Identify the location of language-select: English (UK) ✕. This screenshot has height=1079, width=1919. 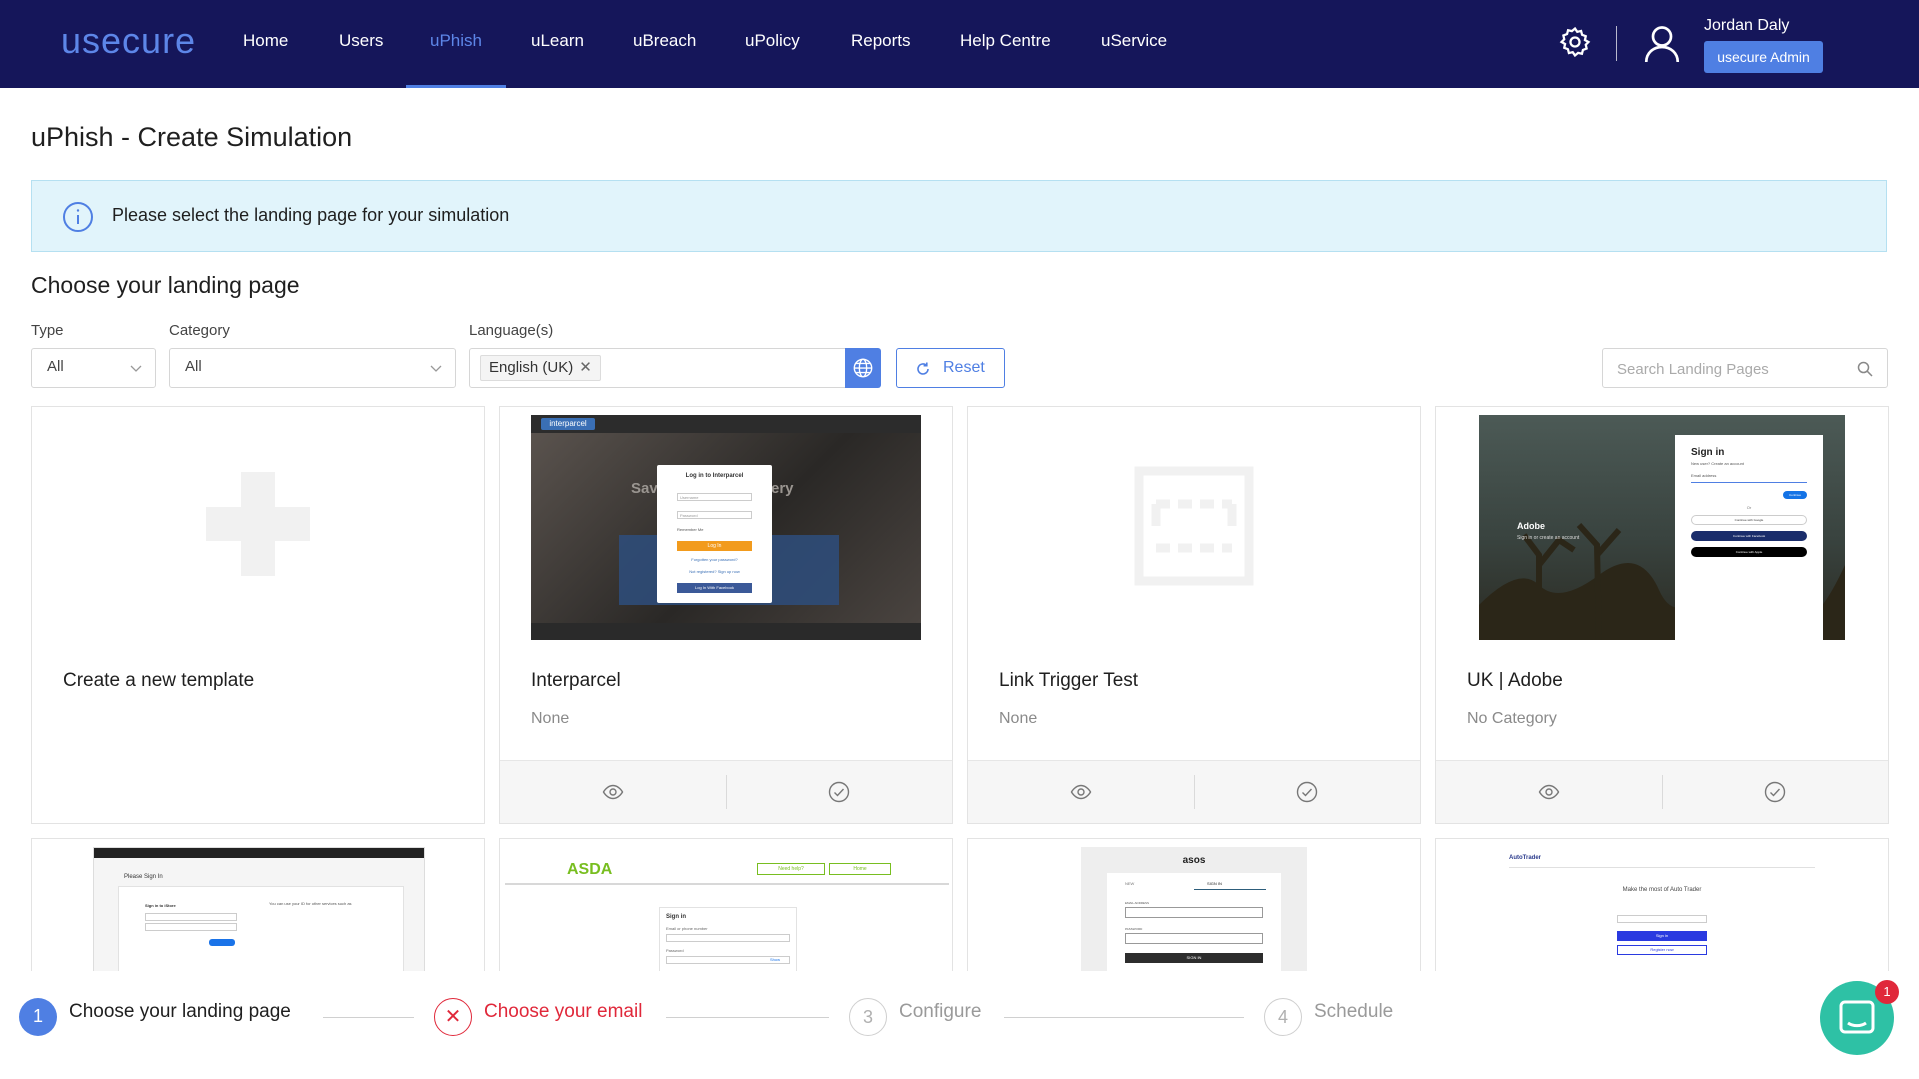
(657, 368).